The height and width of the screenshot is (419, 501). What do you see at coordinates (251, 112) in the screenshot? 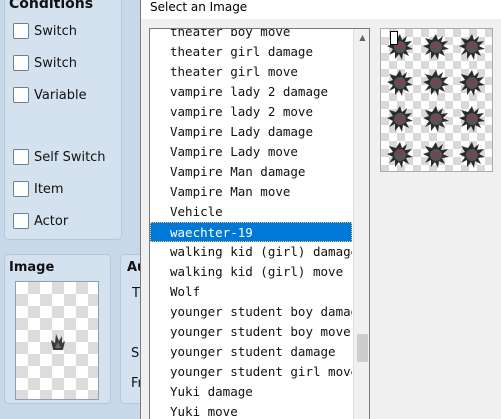
I see `list-item: vampire lady 2 move` at bounding box center [251, 112].